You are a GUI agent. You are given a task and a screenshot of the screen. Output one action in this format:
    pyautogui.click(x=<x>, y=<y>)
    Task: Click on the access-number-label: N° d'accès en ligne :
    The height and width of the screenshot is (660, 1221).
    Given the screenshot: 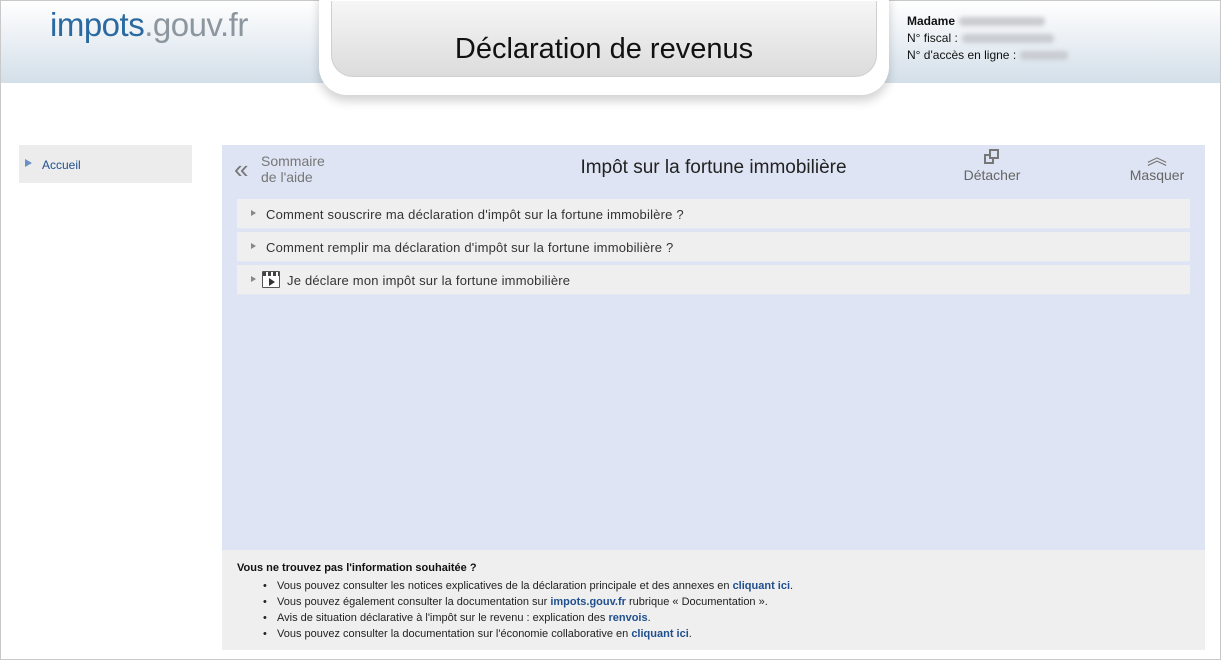 What is the action you would take?
    pyautogui.click(x=962, y=55)
    